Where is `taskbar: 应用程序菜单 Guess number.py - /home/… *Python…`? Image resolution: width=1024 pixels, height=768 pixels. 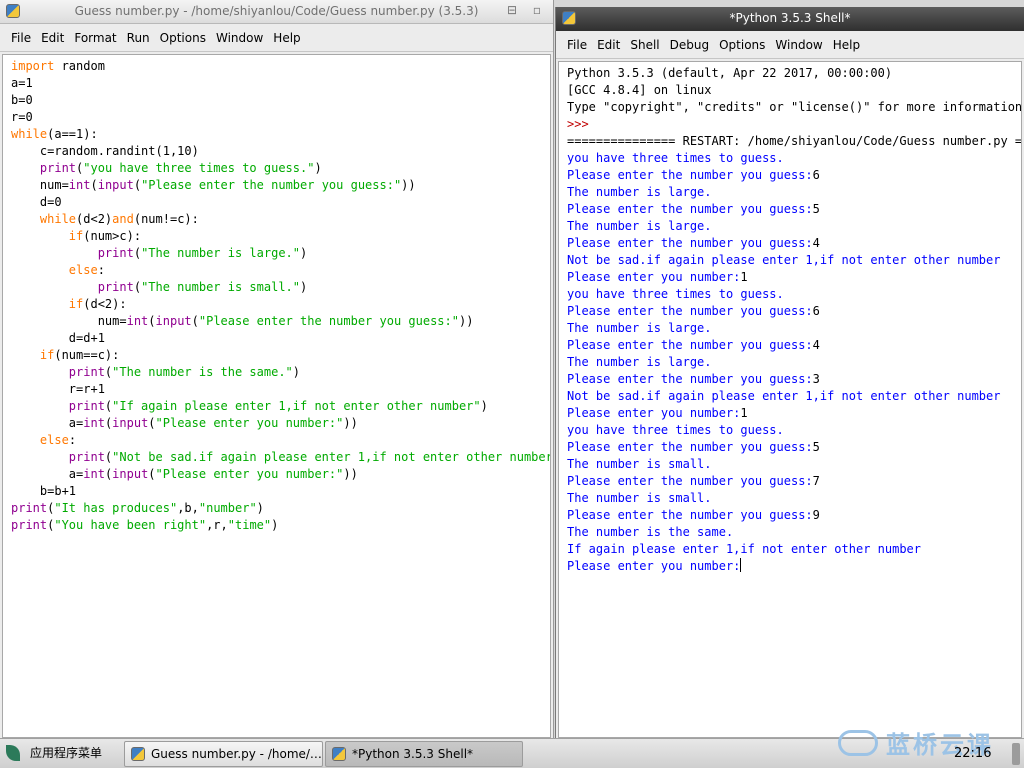 taskbar: 应用程序菜单 Guess number.py - /home/… *Python… is located at coordinates (512, 748).